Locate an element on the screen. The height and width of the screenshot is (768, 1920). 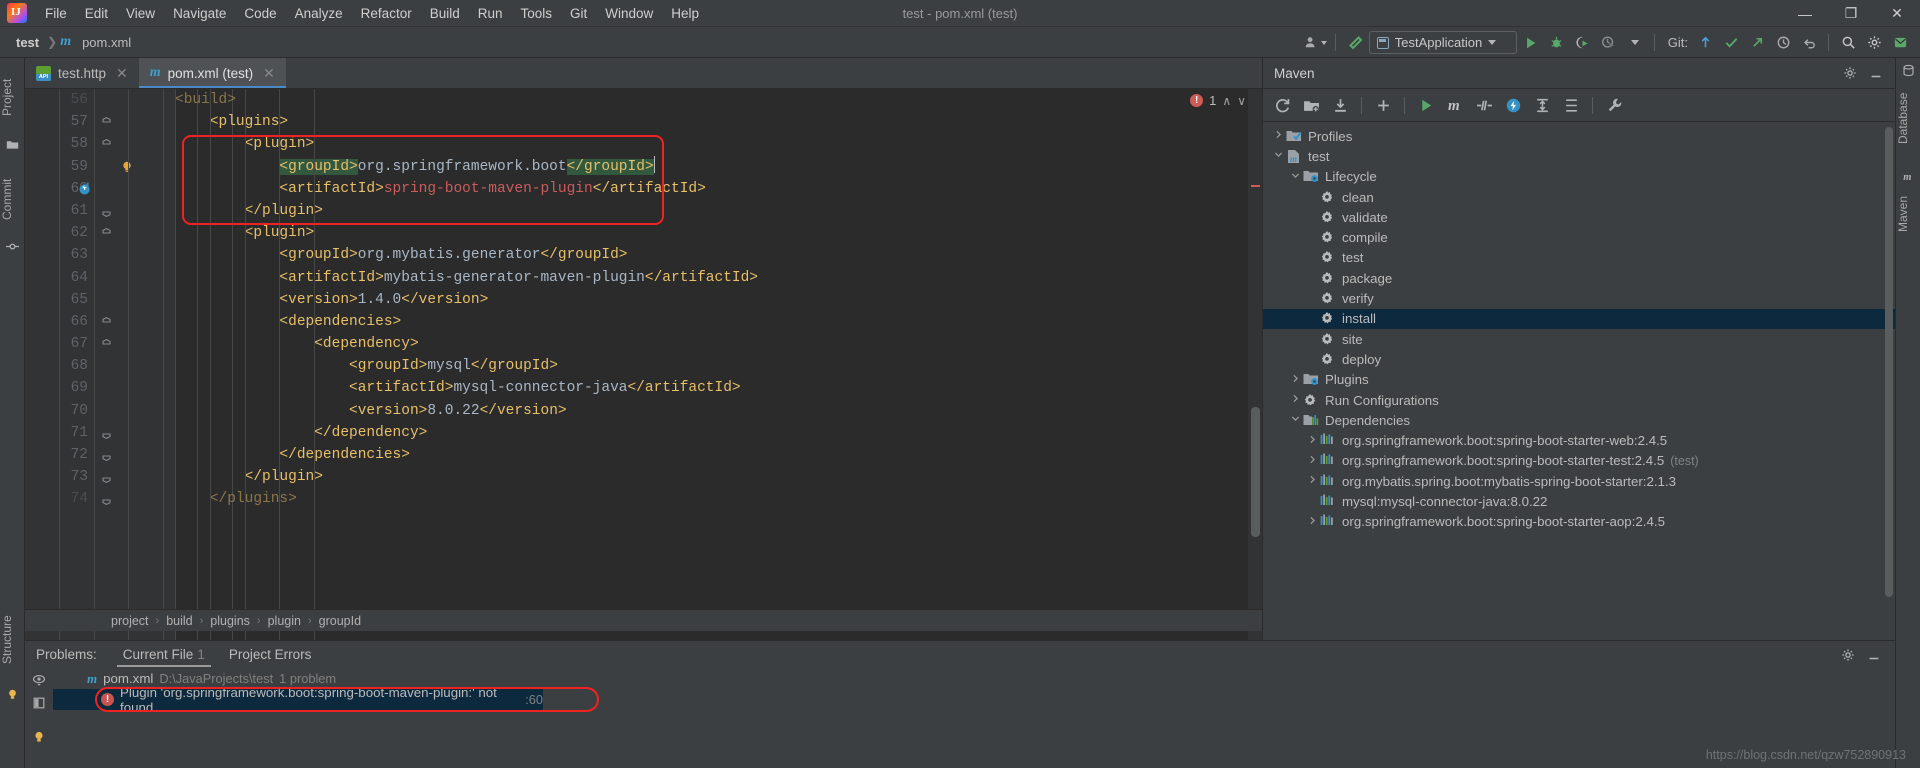
maven-toolbar: m is located at coordinates (1579, 105).